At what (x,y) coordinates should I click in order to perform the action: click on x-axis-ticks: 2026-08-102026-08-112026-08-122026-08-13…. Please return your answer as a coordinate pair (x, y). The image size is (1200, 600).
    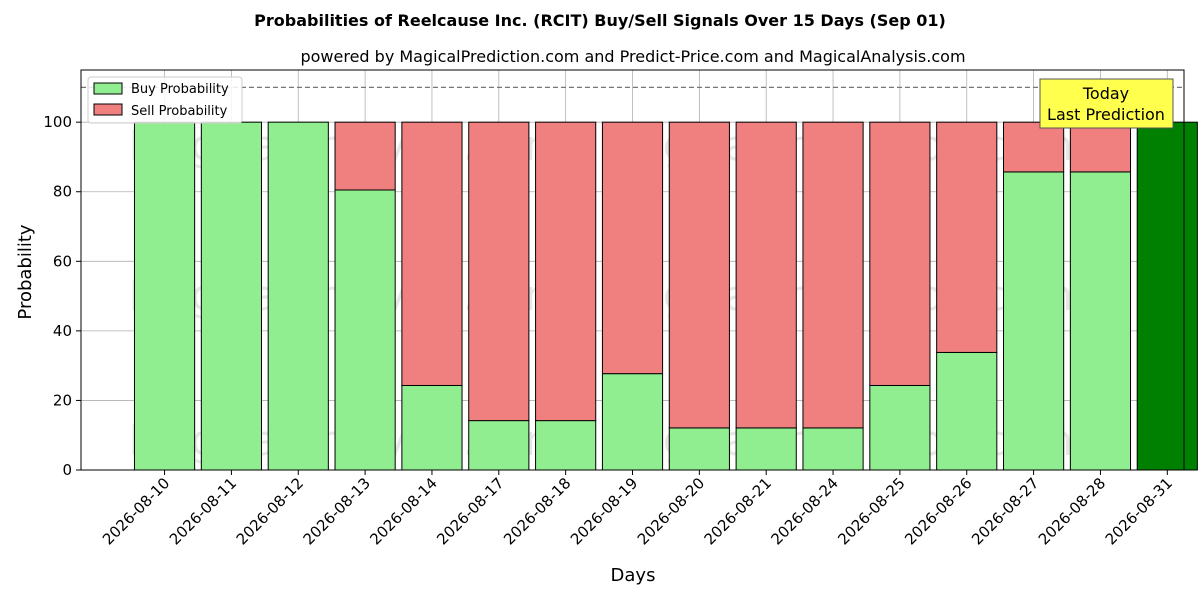
    Looking at the image, I should click on (637, 509).